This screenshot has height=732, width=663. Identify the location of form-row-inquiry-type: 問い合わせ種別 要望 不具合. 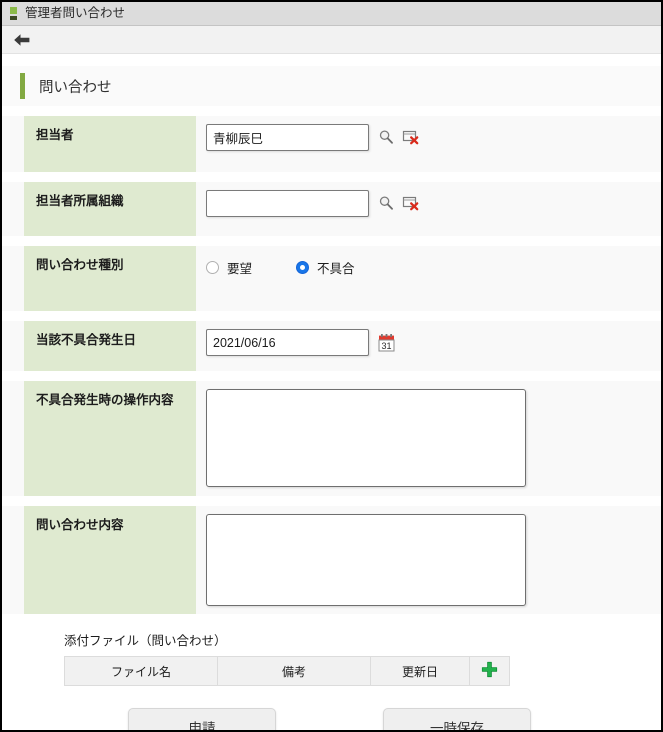
(331, 278).